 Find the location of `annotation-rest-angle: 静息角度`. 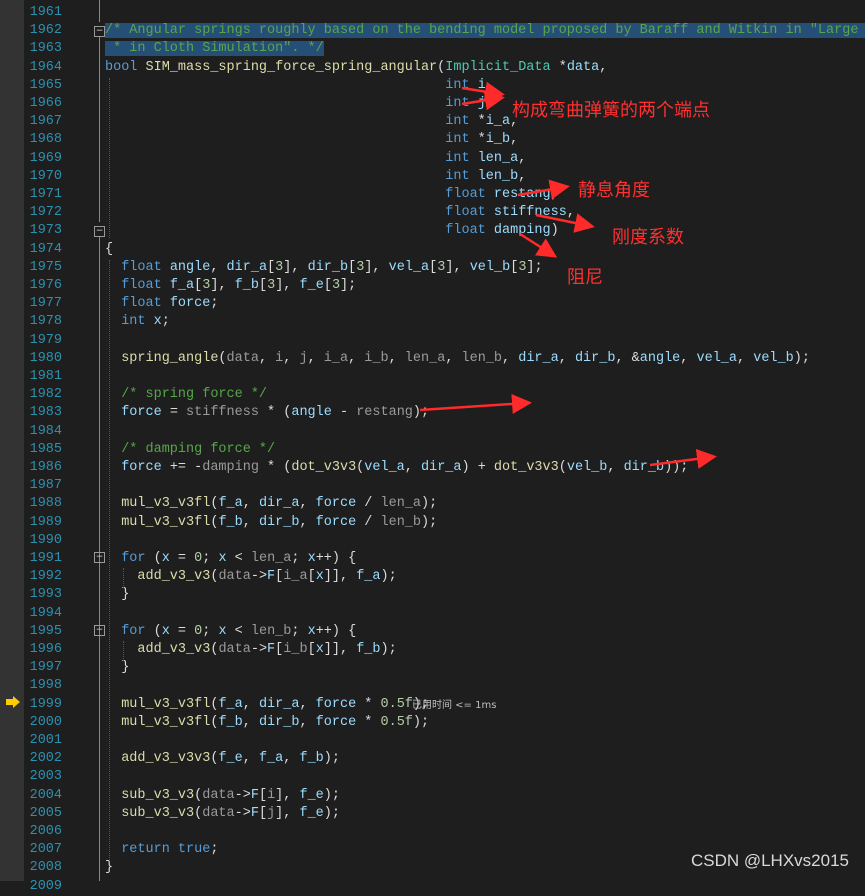

annotation-rest-angle: 静息角度 is located at coordinates (614, 190).